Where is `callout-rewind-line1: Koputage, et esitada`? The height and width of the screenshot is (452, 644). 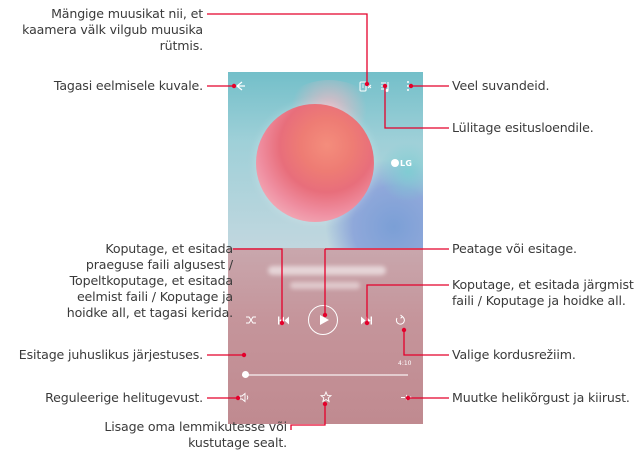
callout-rewind-line1: Koputage, et esitada is located at coordinates (169, 248).